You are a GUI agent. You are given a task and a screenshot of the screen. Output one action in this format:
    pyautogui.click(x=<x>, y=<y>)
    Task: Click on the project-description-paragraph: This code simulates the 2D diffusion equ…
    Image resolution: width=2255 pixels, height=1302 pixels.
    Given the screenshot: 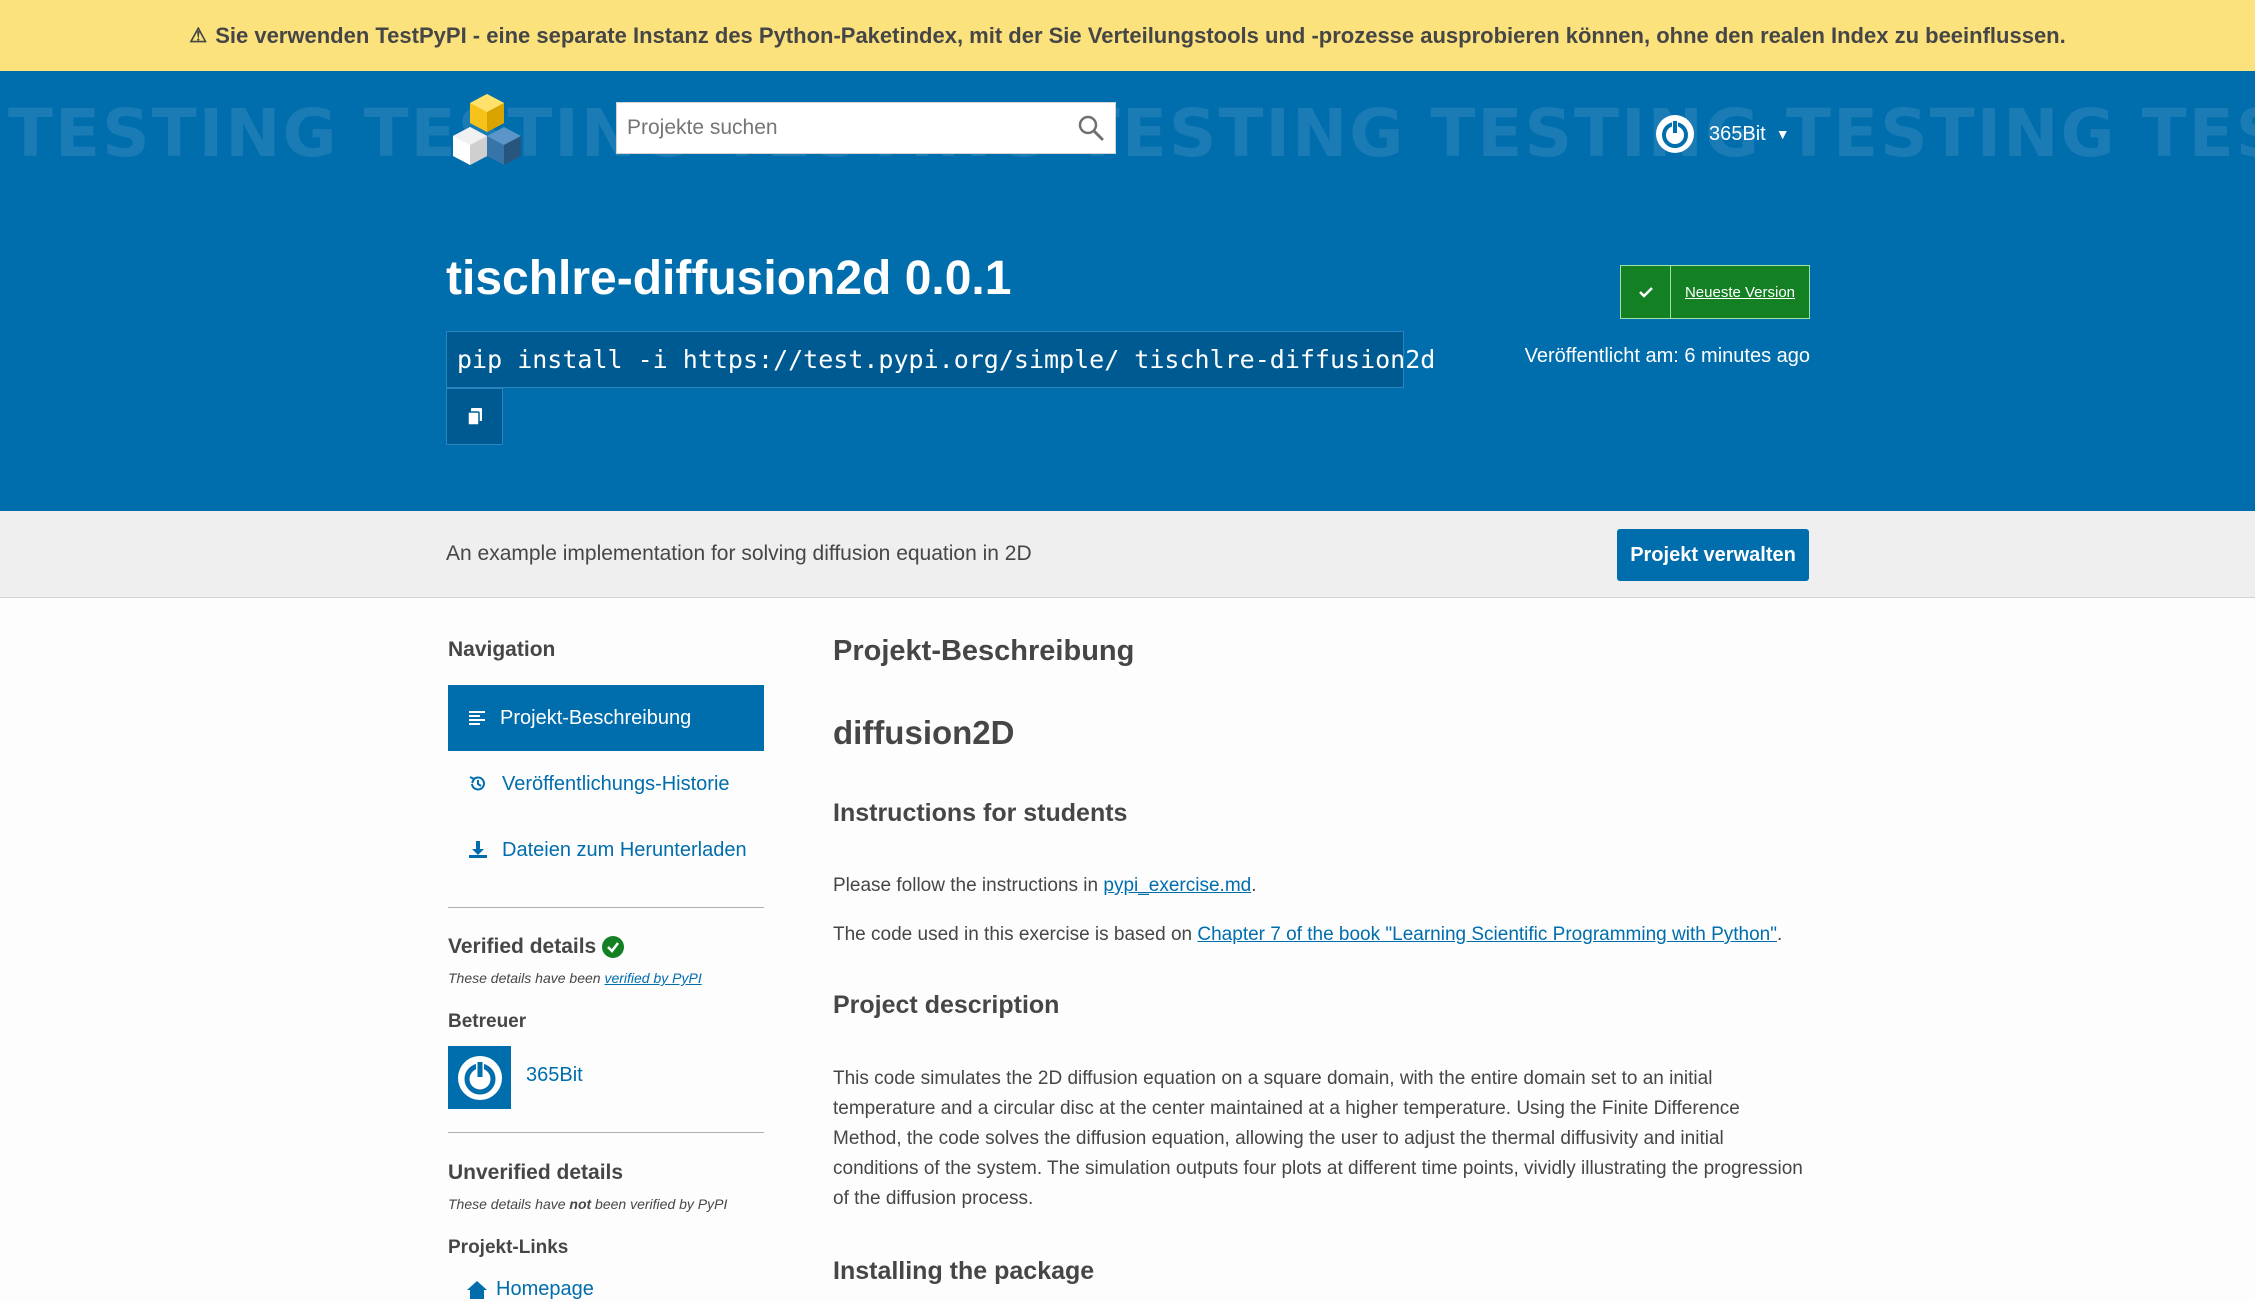 What is the action you would take?
    pyautogui.click(x=1318, y=1138)
    